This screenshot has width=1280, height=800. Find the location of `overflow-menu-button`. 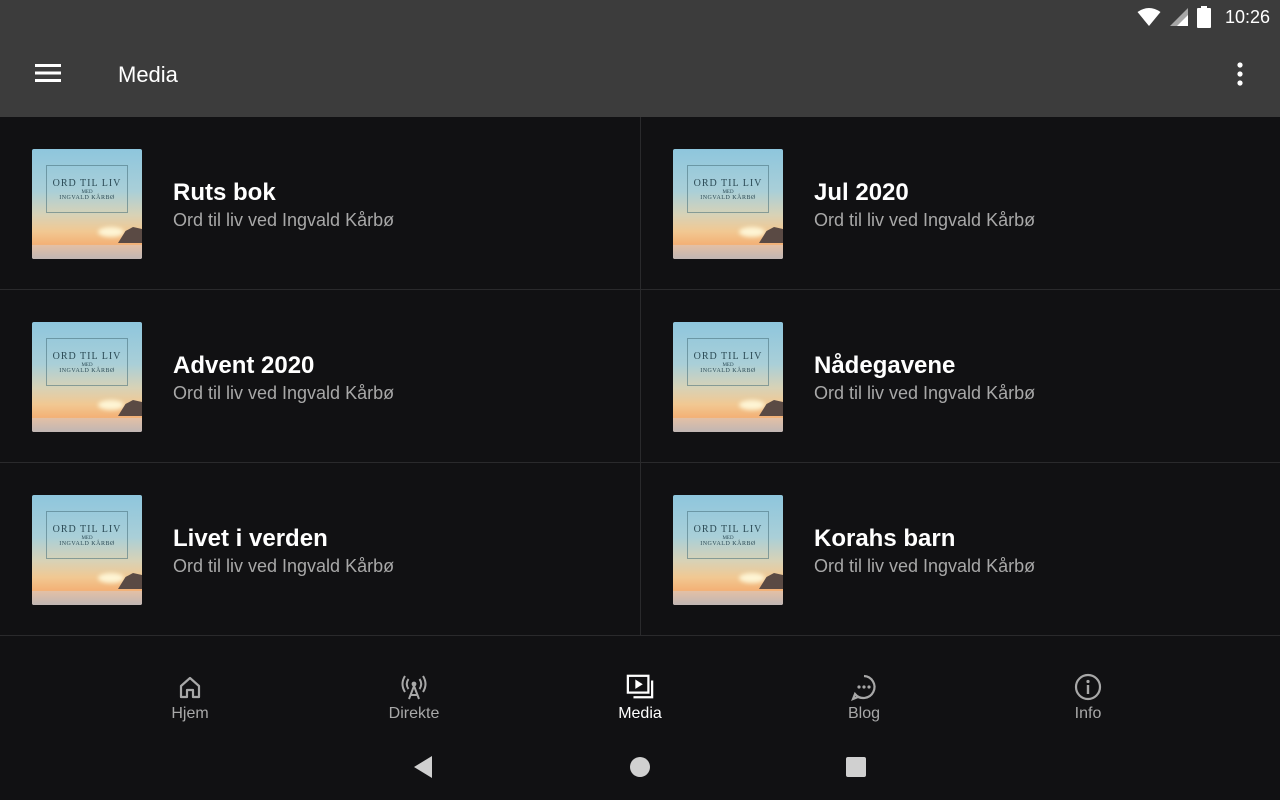

overflow-menu-button is located at coordinates (1240, 76).